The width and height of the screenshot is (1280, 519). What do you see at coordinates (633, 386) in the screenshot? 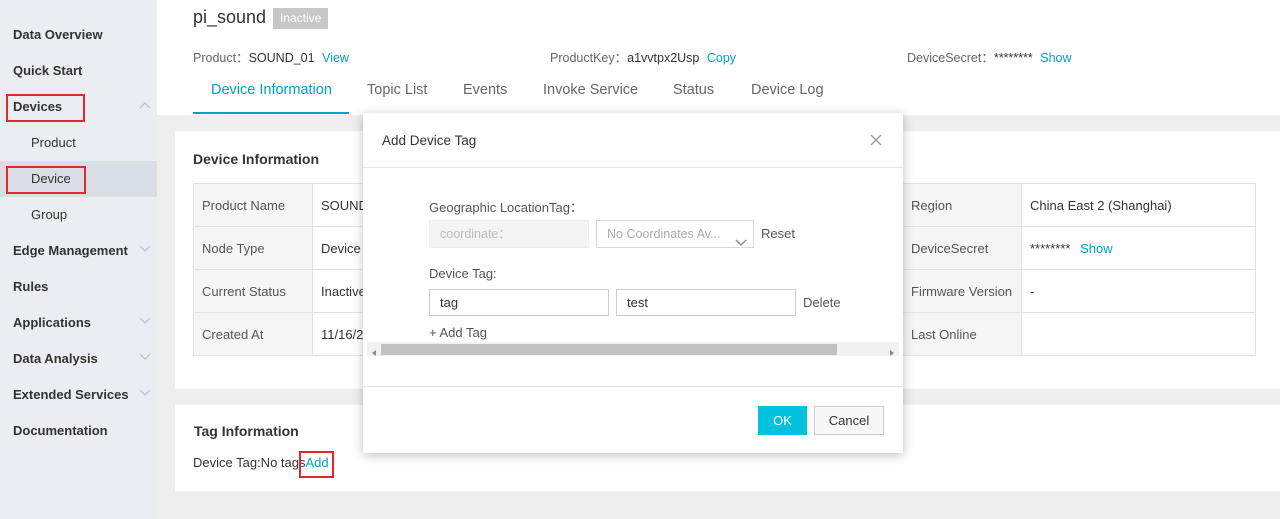
I see `dialog-footer-divider` at bounding box center [633, 386].